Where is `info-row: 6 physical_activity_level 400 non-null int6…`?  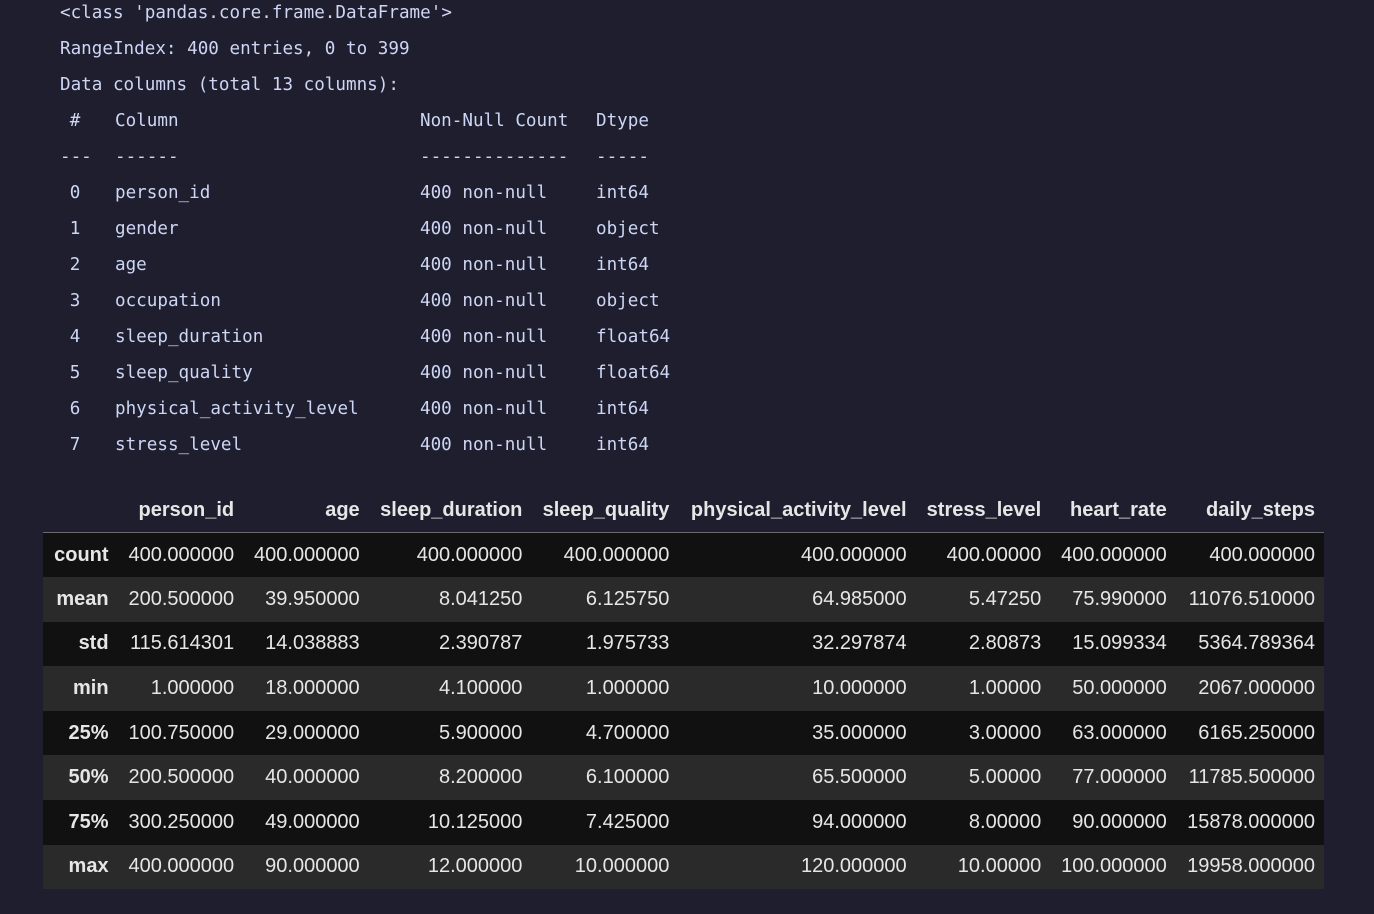 info-row: 6 physical_activity_level 400 non-null int6… is located at coordinates (373, 414).